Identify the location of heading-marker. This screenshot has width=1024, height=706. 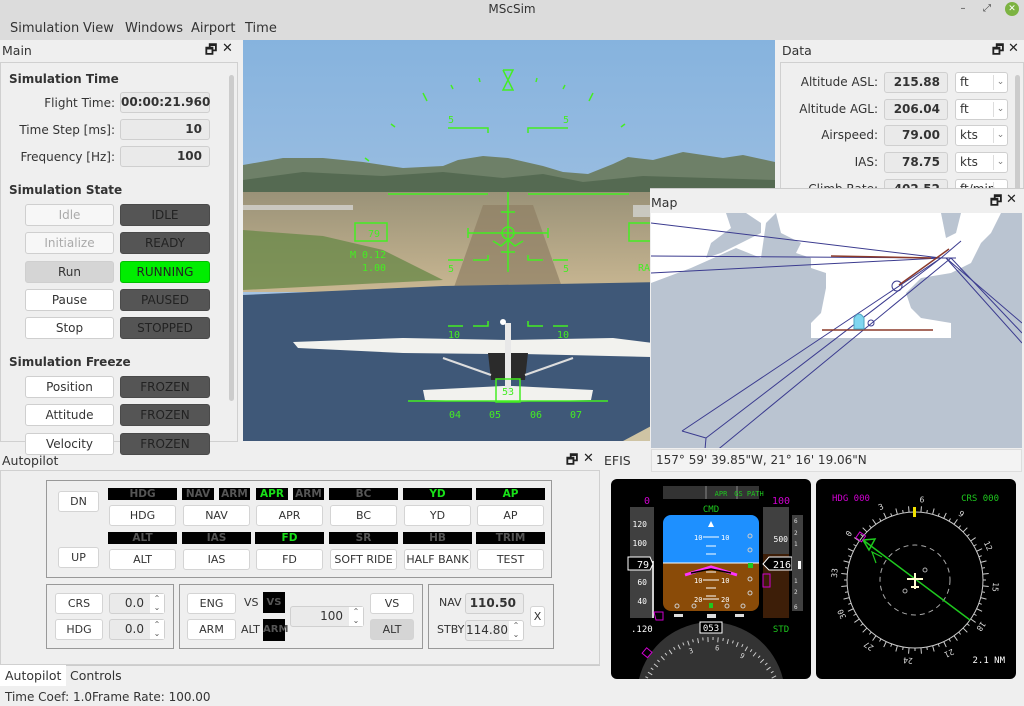
(914, 512).